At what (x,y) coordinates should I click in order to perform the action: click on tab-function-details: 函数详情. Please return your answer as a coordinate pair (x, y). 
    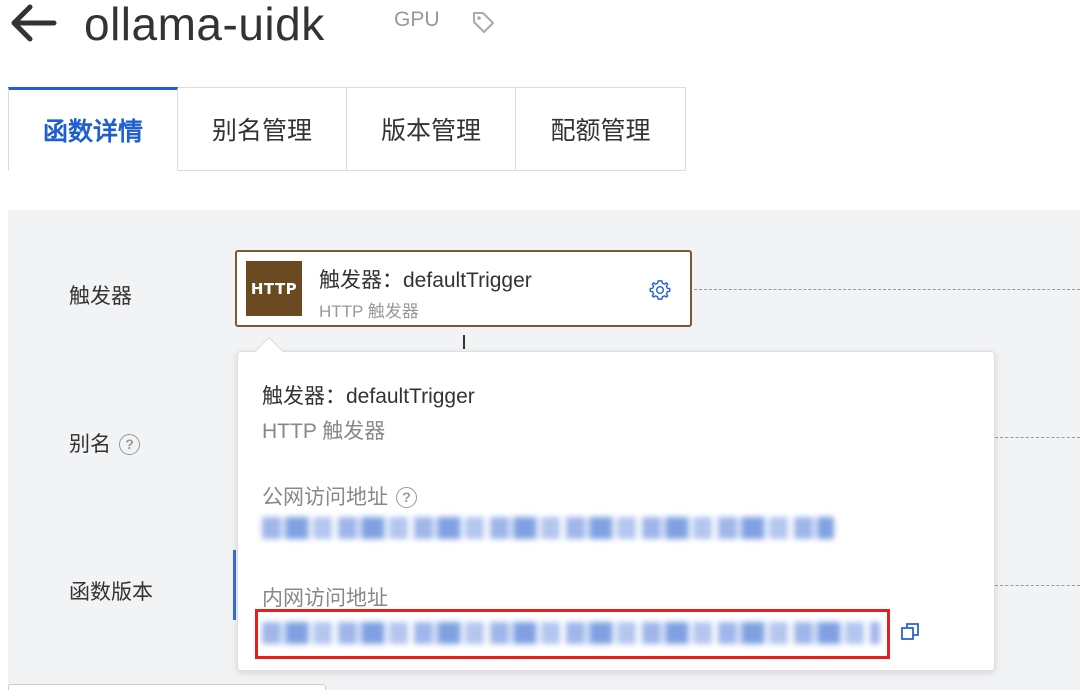
    Looking at the image, I should click on (93, 129).